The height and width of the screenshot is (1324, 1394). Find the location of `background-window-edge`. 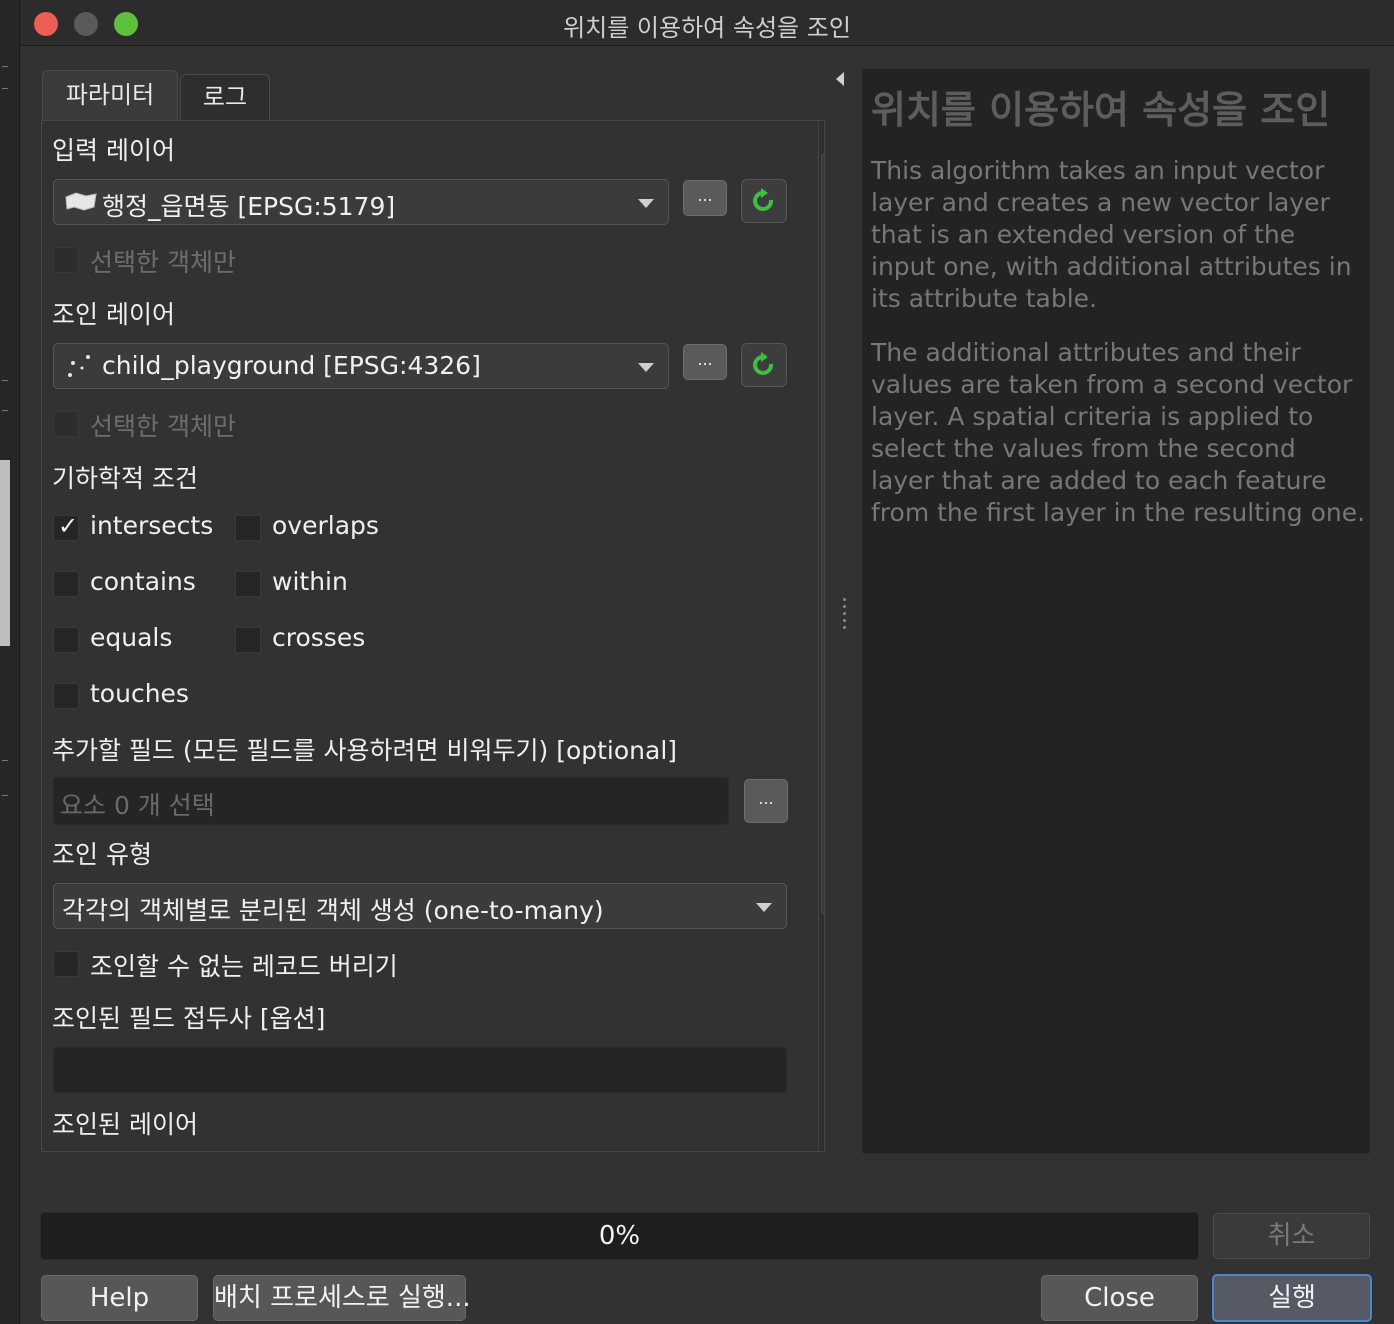

background-window-edge is located at coordinates (10, 662).